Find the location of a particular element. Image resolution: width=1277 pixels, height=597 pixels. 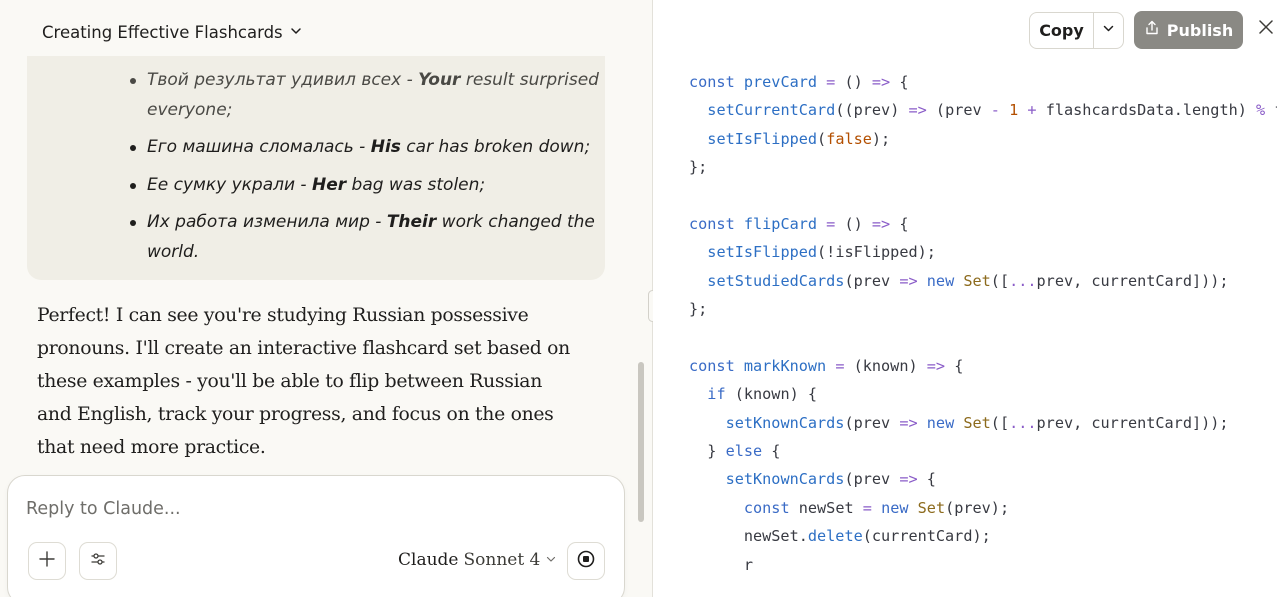

code-line: setKnownCards(prev => { is located at coordinates (983, 479).